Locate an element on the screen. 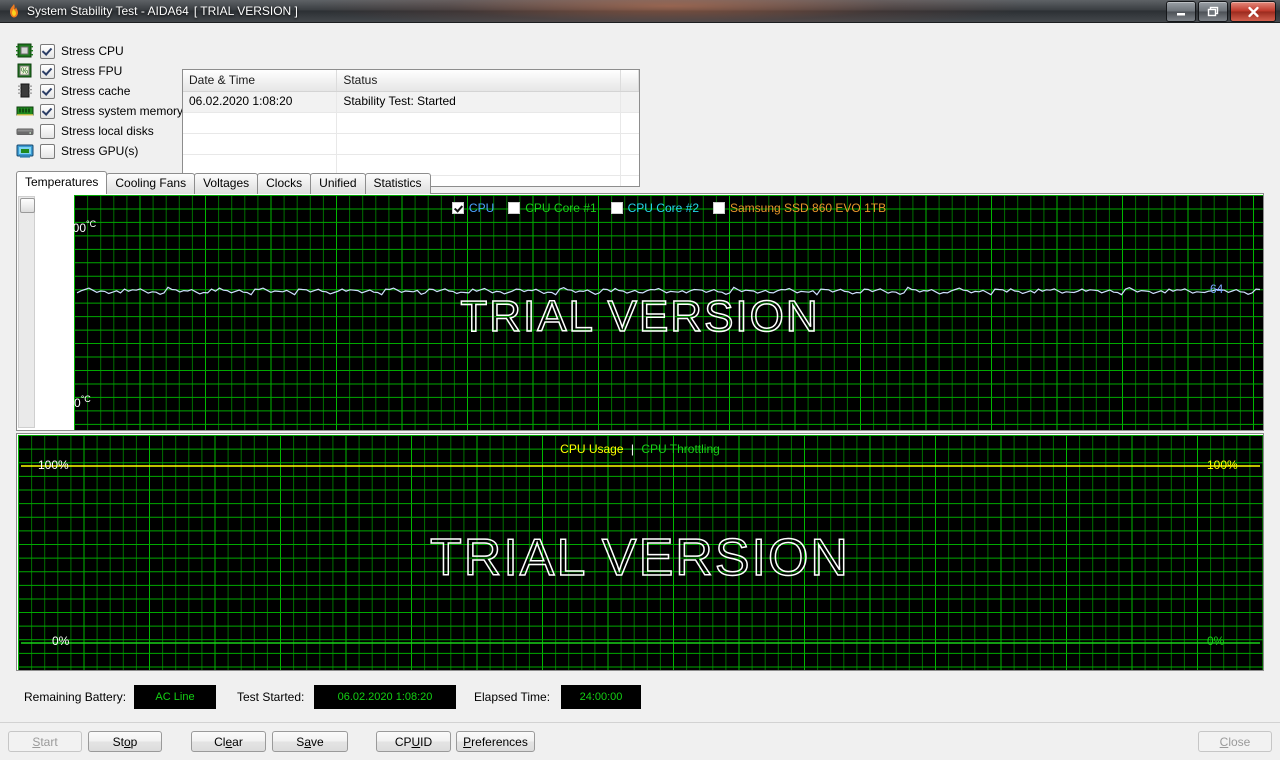 Image resolution: width=1280 pixels, height=760 pixels. cell-status: Stability Test: Started is located at coordinates (479, 102).